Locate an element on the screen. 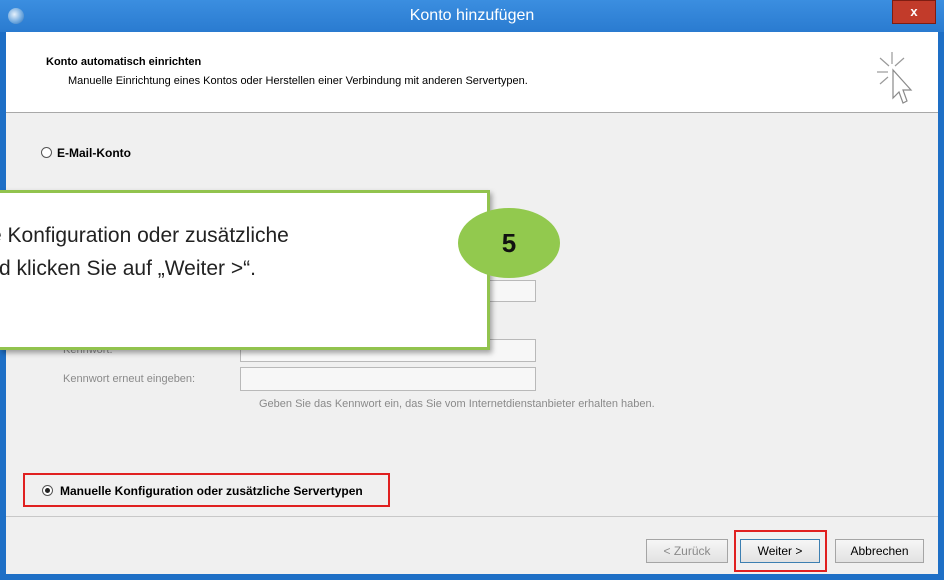  back-button: < Zurück is located at coordinates (687, 551).